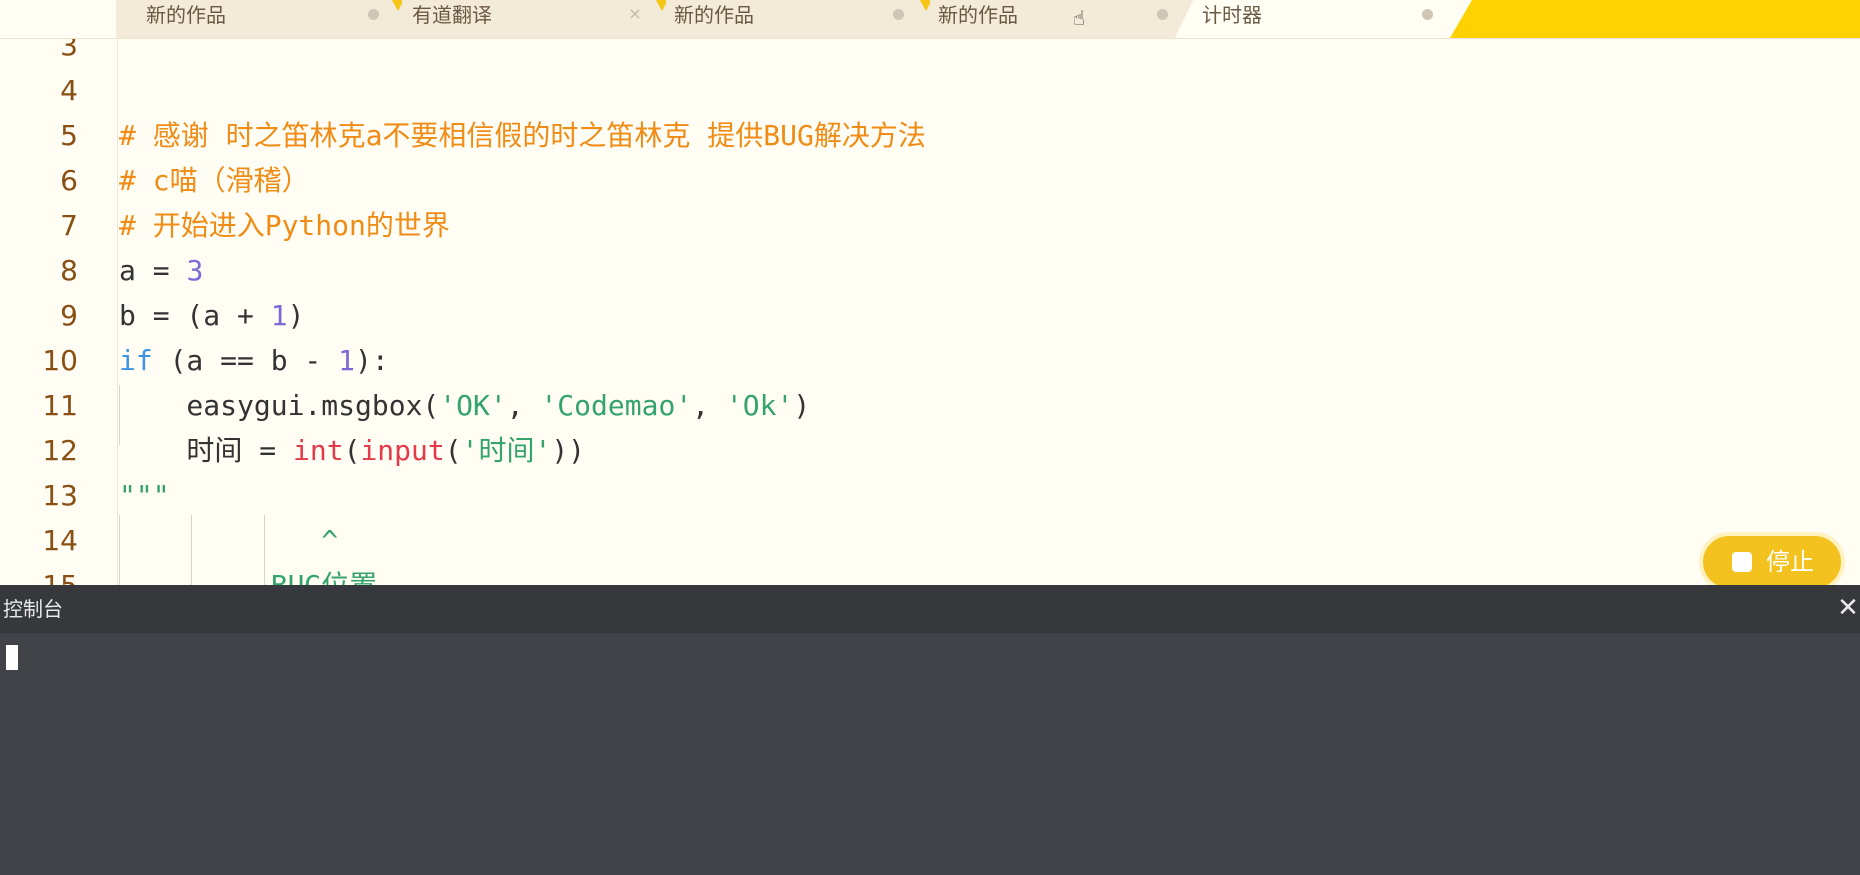  I want to click on code-token: )), so click(568, 450).